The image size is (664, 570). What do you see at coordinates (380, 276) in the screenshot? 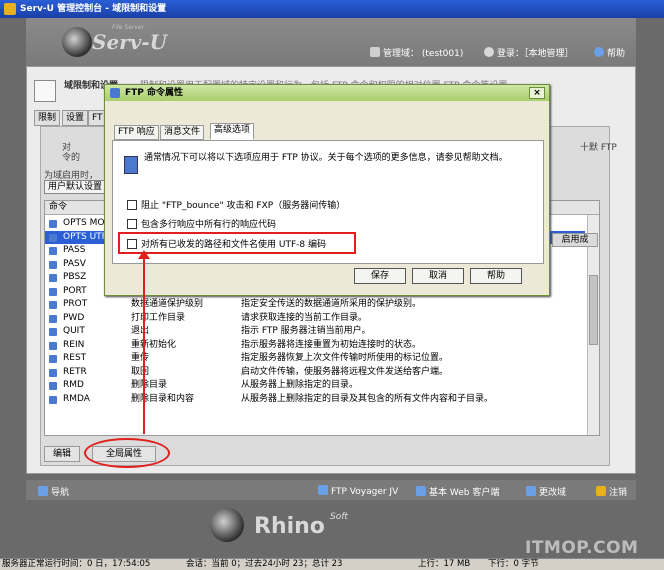
I see `save-button: 保存` at bounding box center [380, 276].